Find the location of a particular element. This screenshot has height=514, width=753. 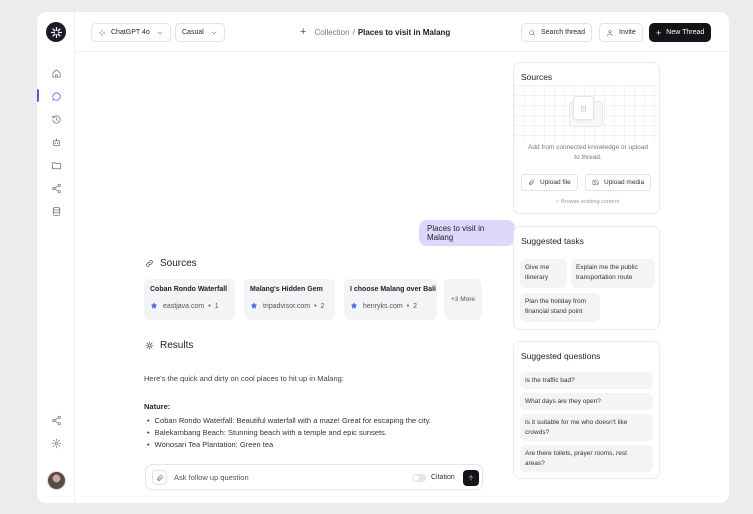

folder-icon is located at coordinates (56, 165).